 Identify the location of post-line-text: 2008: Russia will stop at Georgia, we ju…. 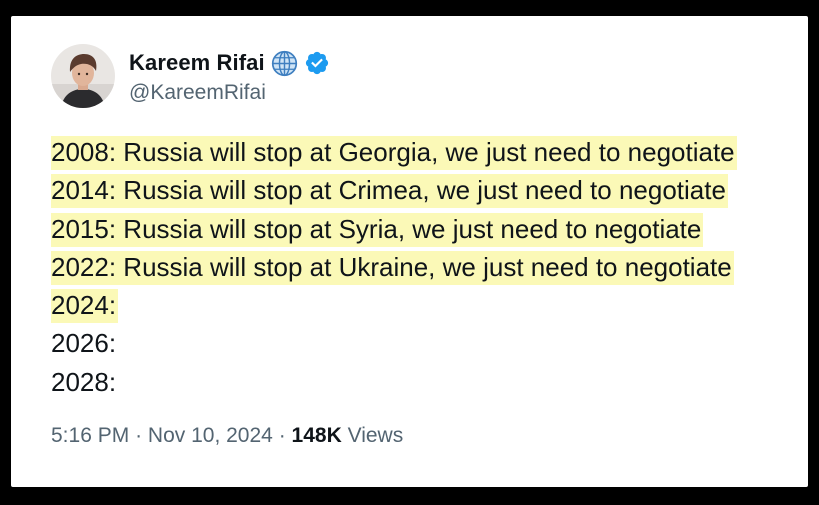
(394, 153).